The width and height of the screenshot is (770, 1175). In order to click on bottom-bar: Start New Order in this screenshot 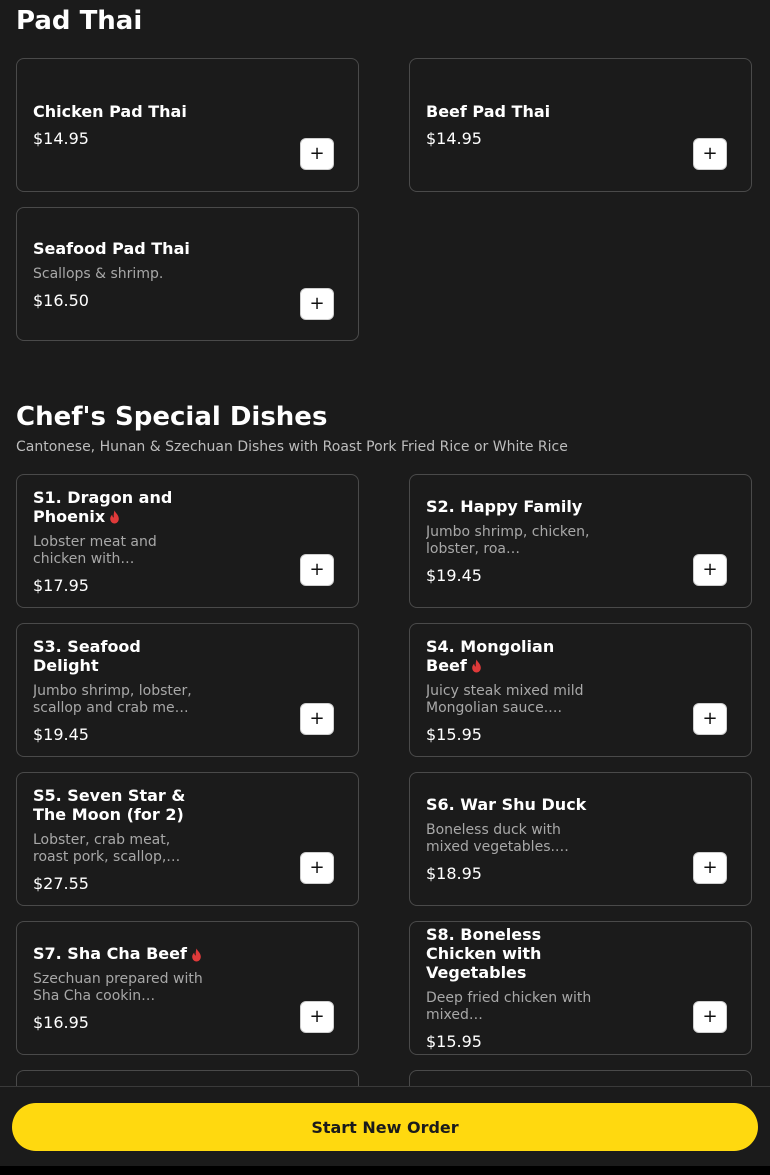, I will do `click(385, 1126)`.